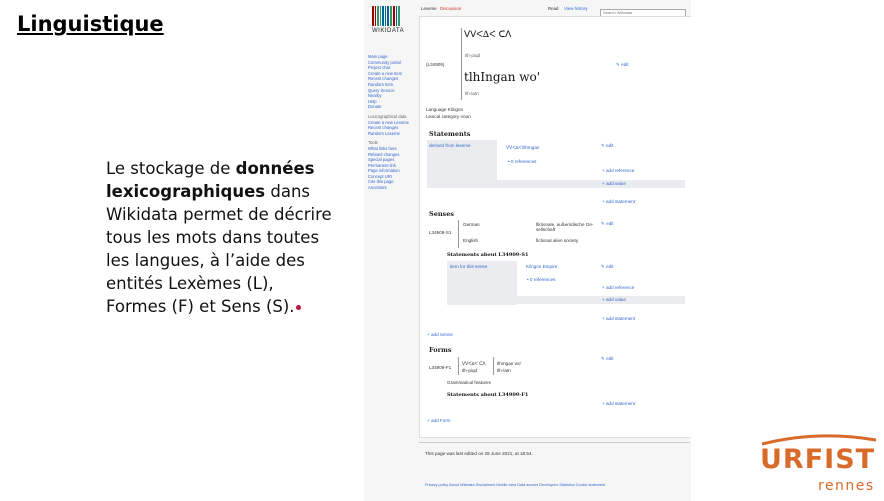 The height and width of the screenshot is (501, 884). I want to click on form-piqd-code: tlh-piqd, so click(470, 370).